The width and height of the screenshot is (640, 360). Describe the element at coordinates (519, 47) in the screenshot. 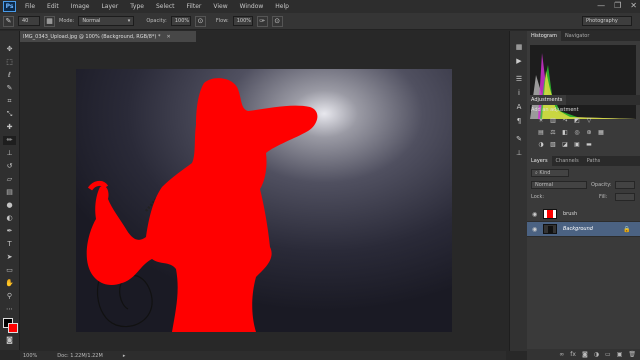

I see `history-panel-icon: ▦` at that location.